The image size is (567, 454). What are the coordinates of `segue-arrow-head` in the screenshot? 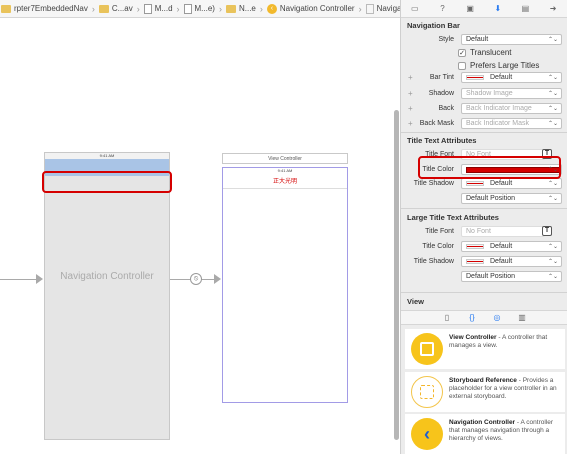 It's located at (217, 279).